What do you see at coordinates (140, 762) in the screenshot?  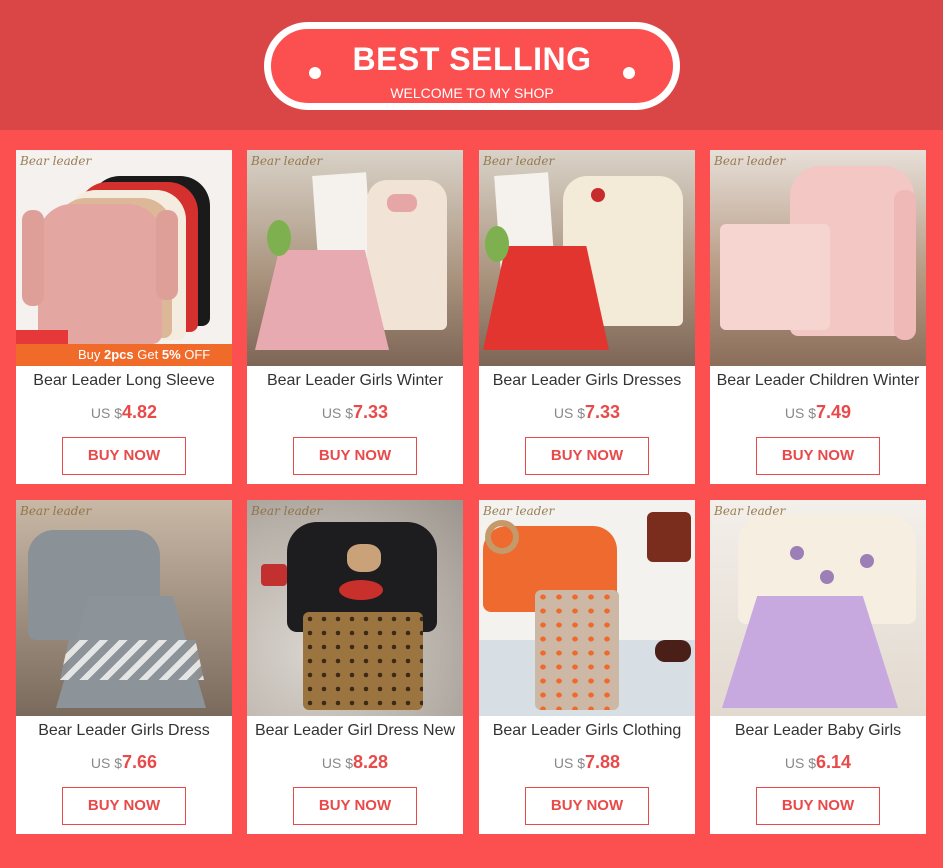 I see `price-amount: 7.66` at bounding box center [140, 762].